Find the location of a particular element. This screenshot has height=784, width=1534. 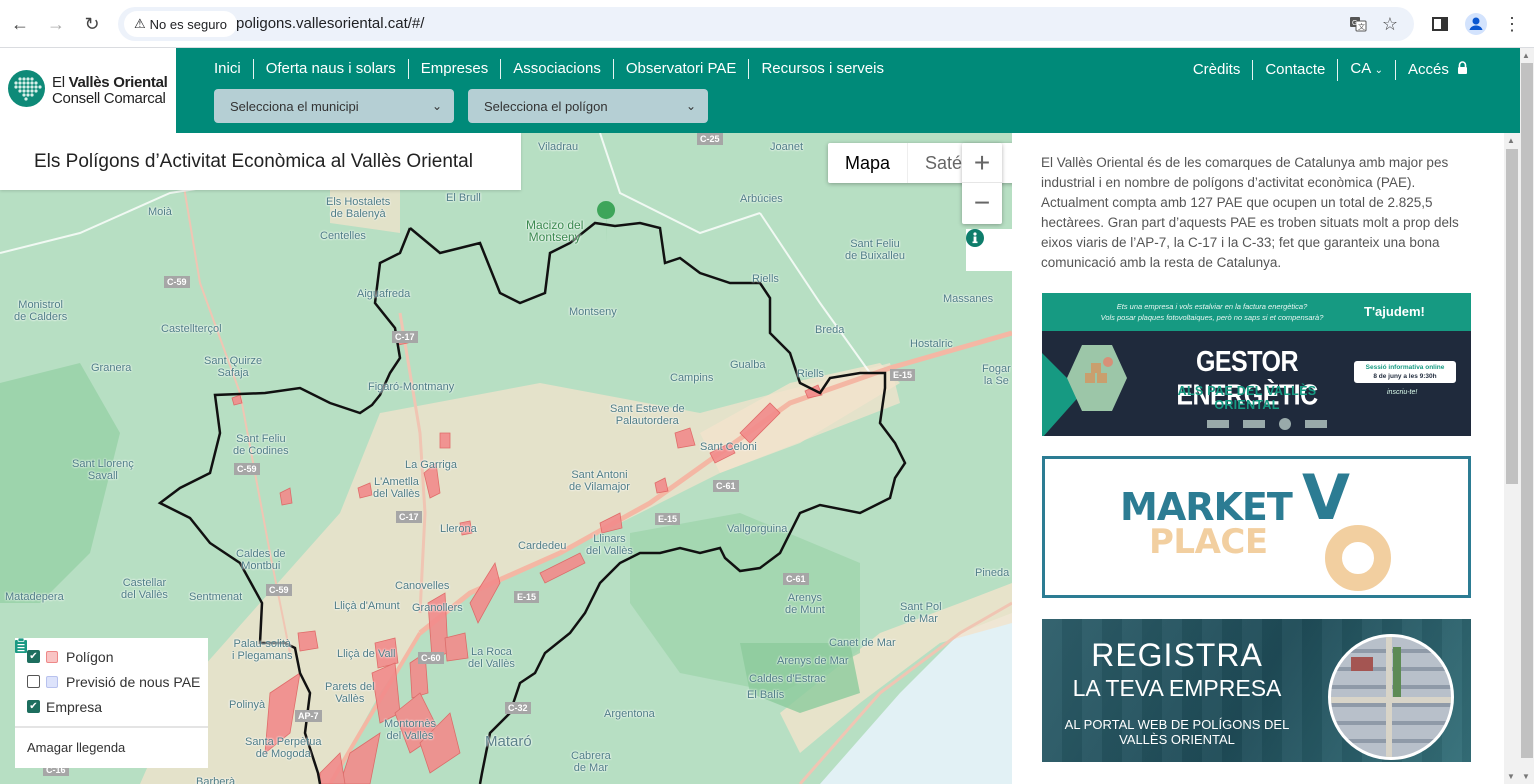

place-label: Sant Antoni de Vilamajor is located at coordinates (599, 481).